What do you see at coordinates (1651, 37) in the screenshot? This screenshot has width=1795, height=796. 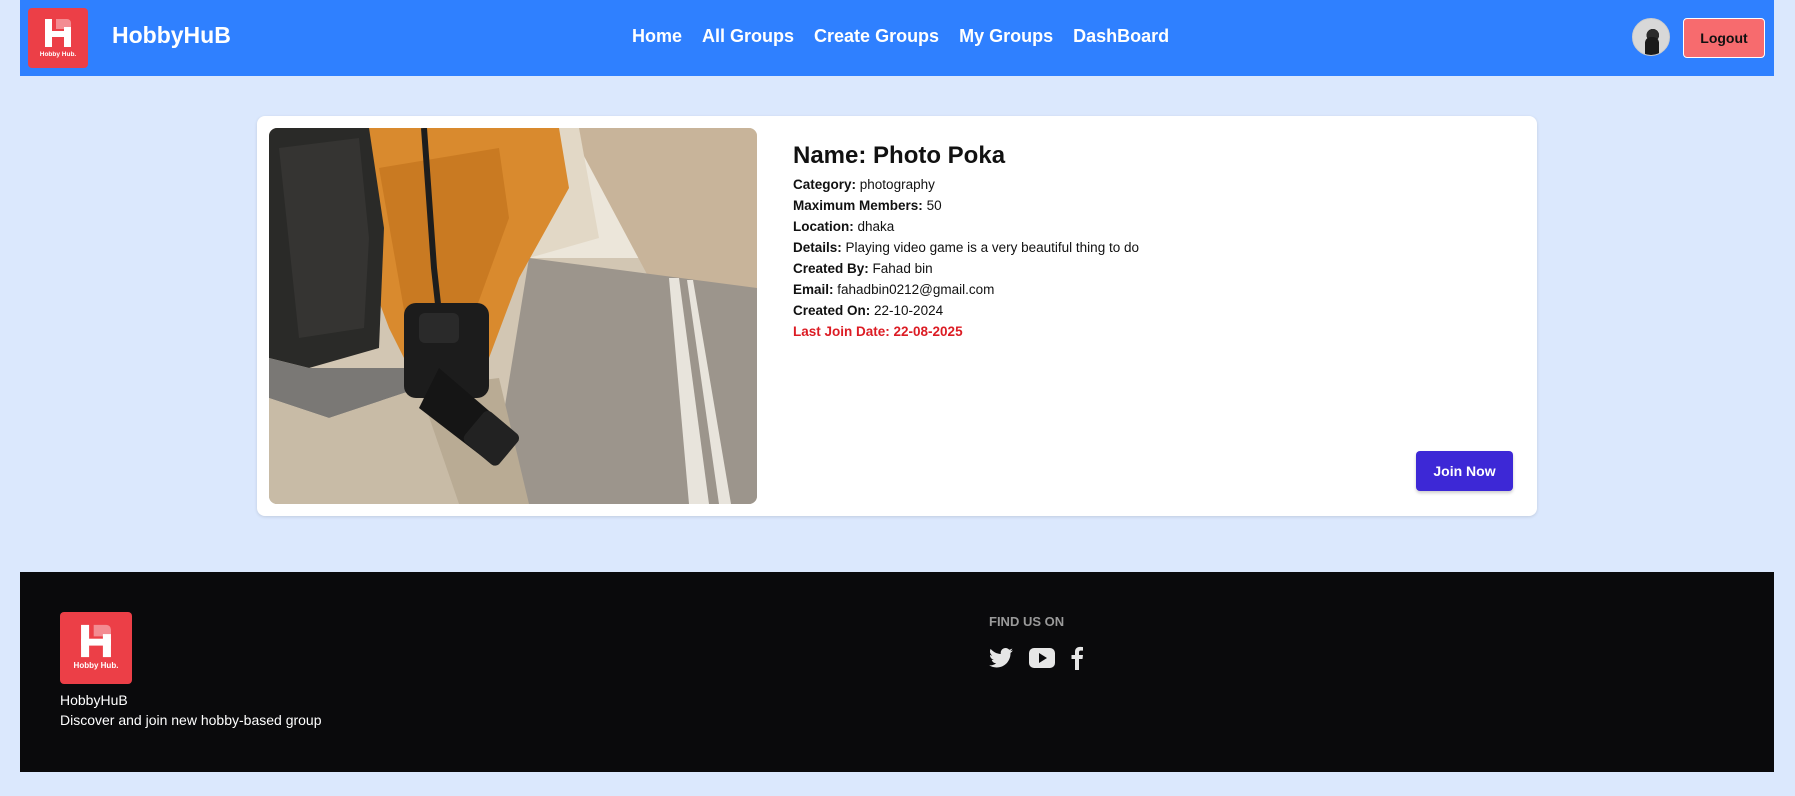 I see `user-avatar` at bounding box center [1651, 37].